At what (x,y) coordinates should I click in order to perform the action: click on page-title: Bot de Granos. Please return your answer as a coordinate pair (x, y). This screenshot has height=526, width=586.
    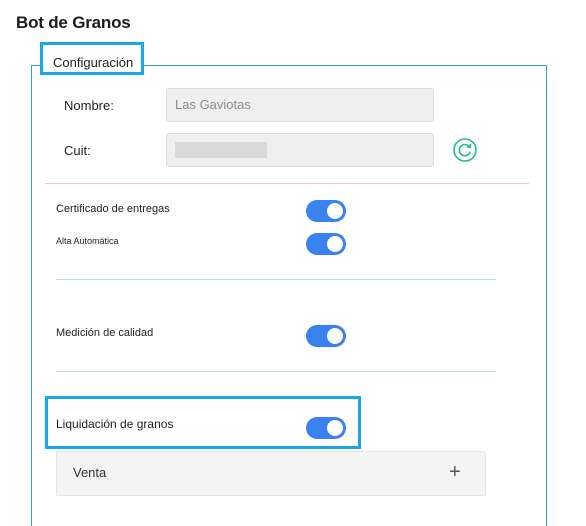
    Looking at the image, I should click on (73, 22).